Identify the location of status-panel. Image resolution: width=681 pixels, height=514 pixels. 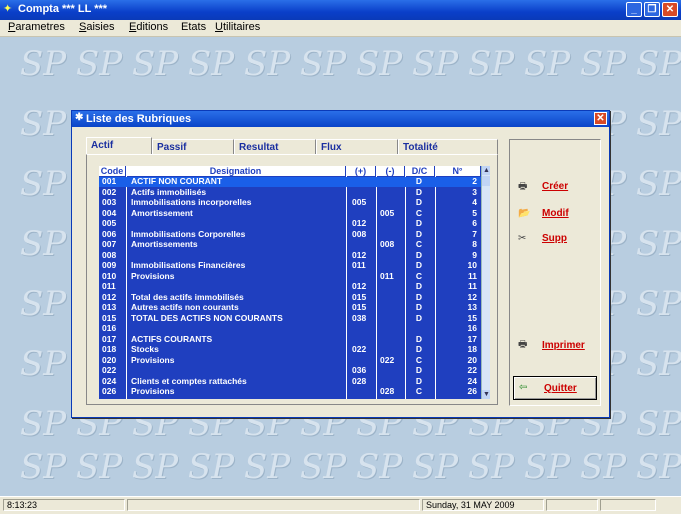
(628, 505).